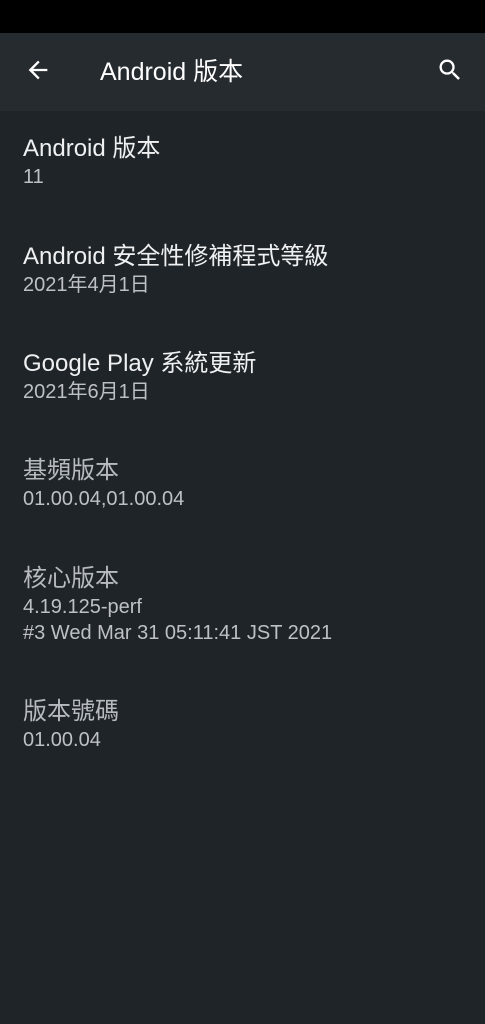  Describe the element at coordinates (178, 633) in the screenshot. I see `list-item-summary-line-2: #3 Wed Mar 31 05:11:41 JST 2021` at that location.